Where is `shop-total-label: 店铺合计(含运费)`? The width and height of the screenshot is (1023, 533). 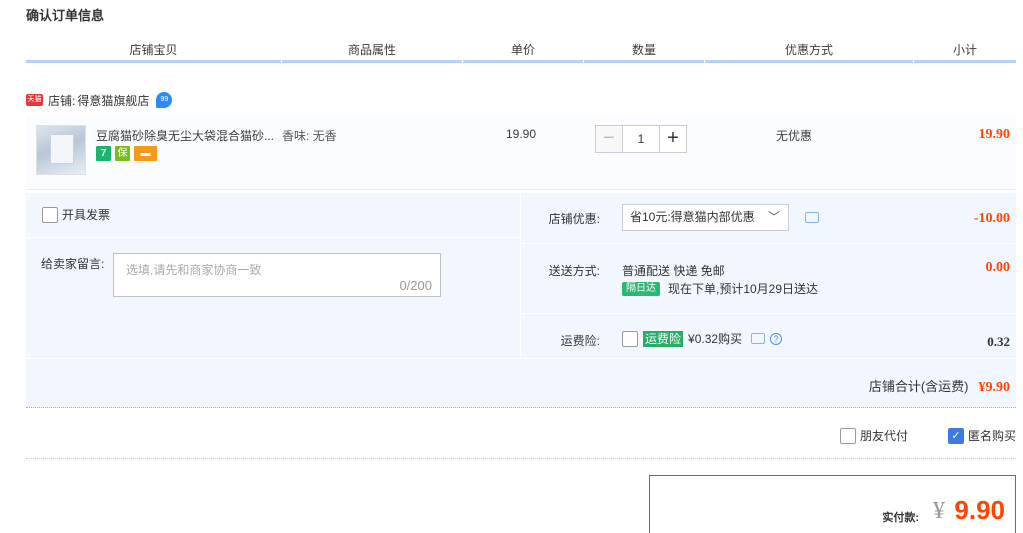 shop-total-label: 店铺合计(含运费) is located at coordinates (918, 386).